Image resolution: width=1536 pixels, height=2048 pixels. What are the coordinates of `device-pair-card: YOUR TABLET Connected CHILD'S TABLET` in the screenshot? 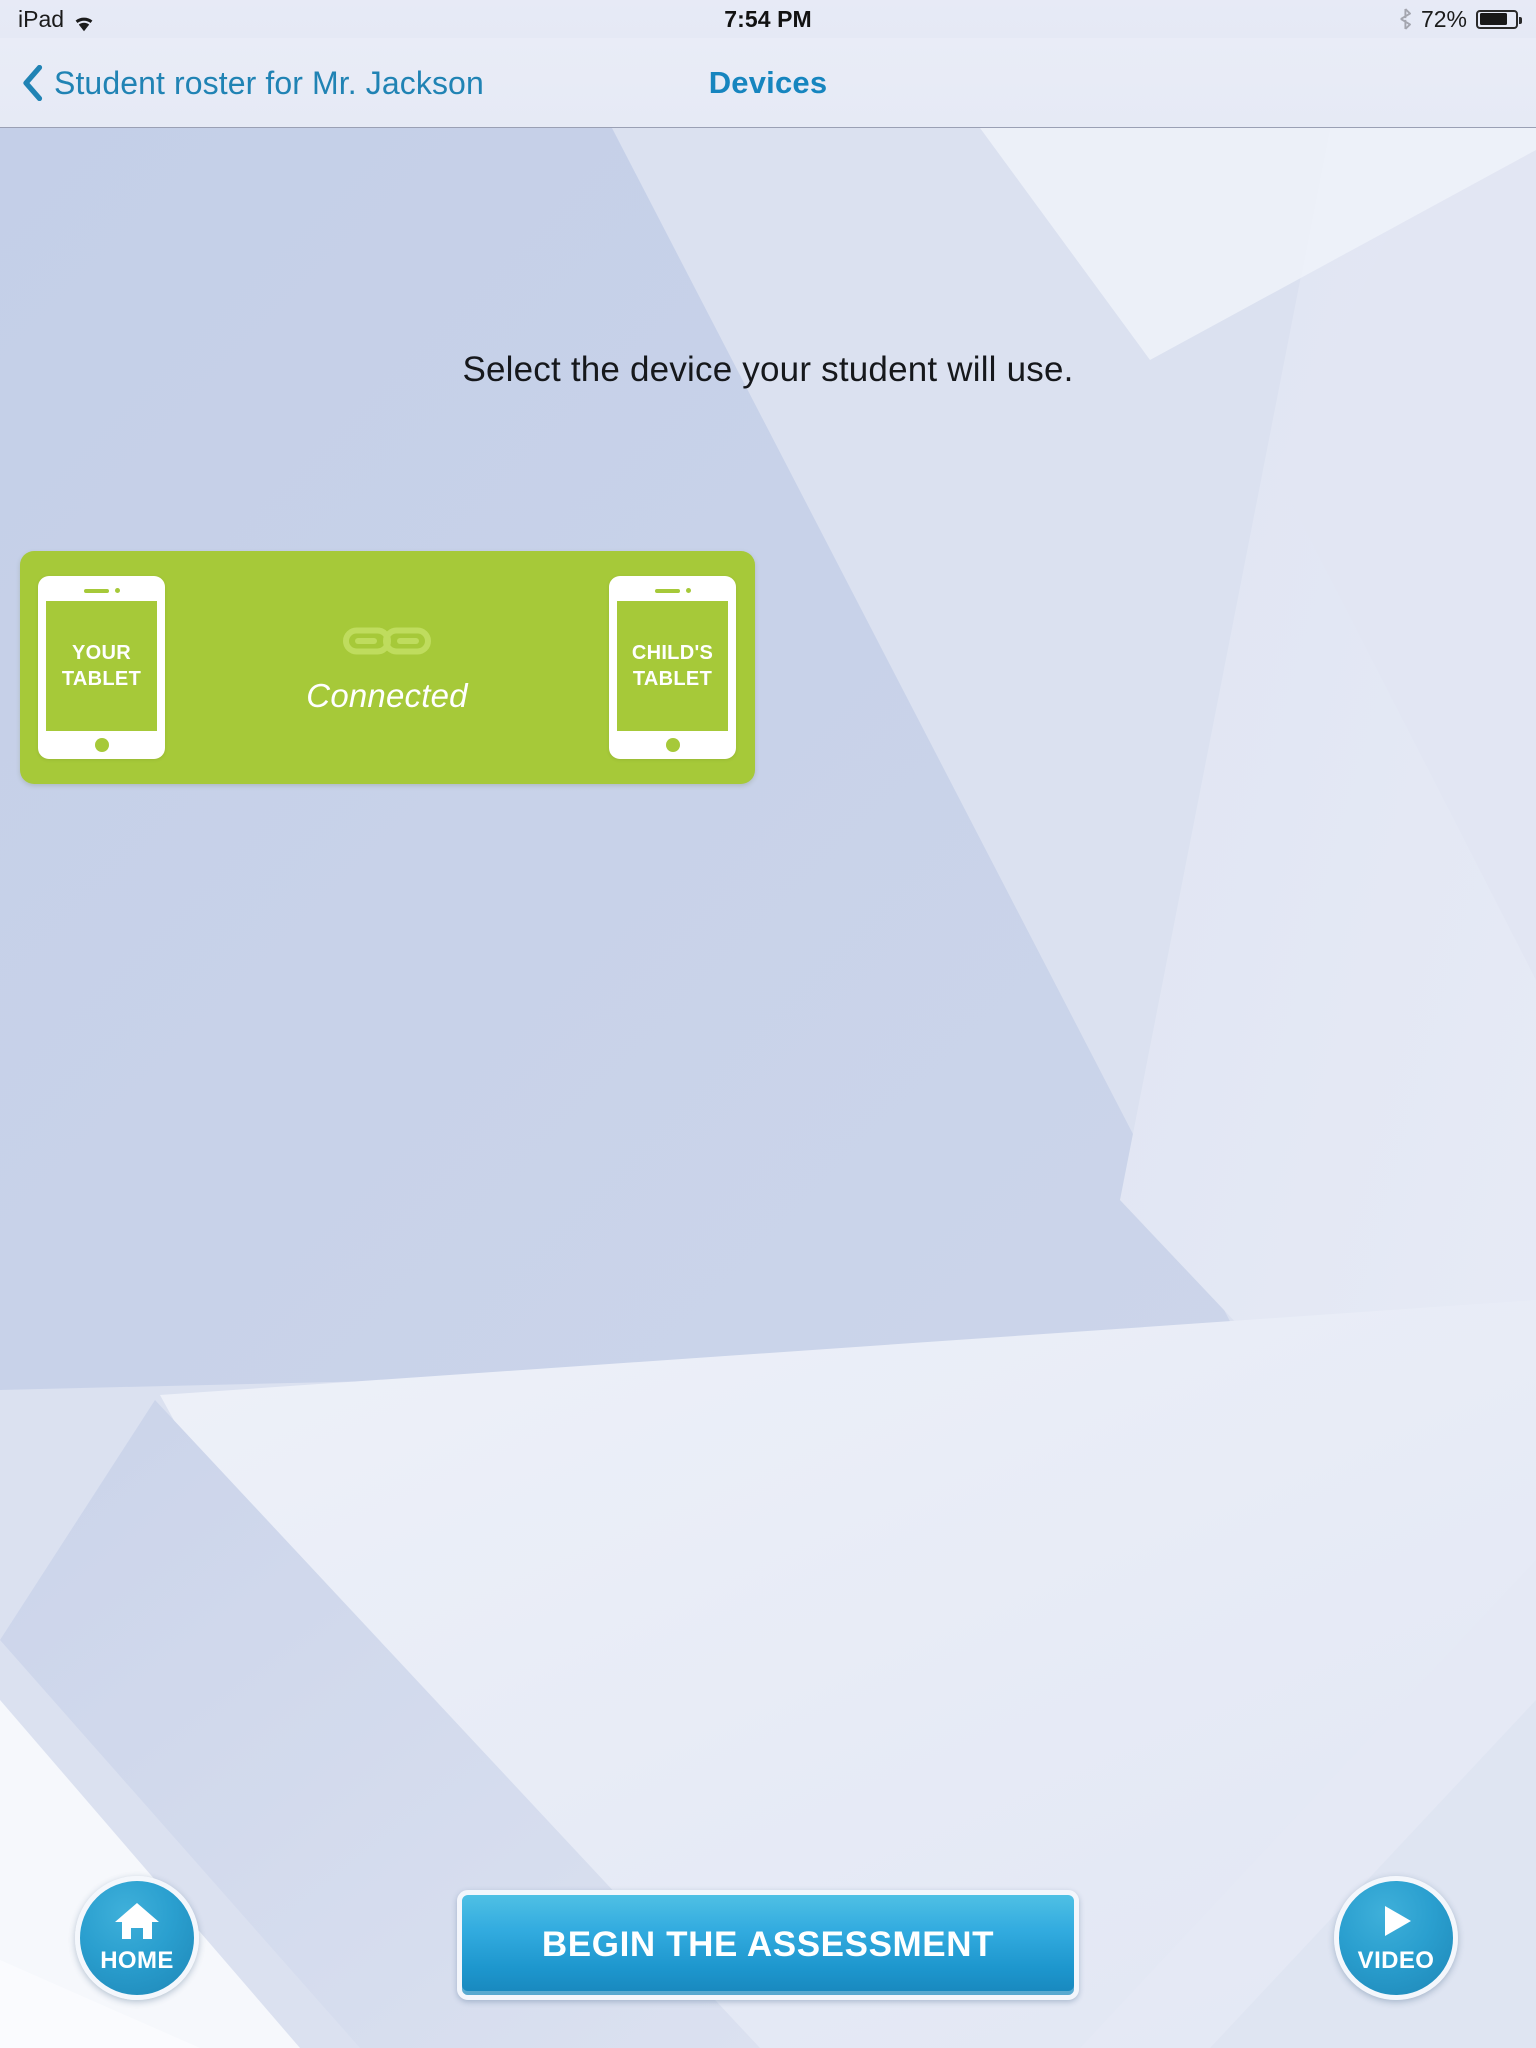 It's located at (387, 667).